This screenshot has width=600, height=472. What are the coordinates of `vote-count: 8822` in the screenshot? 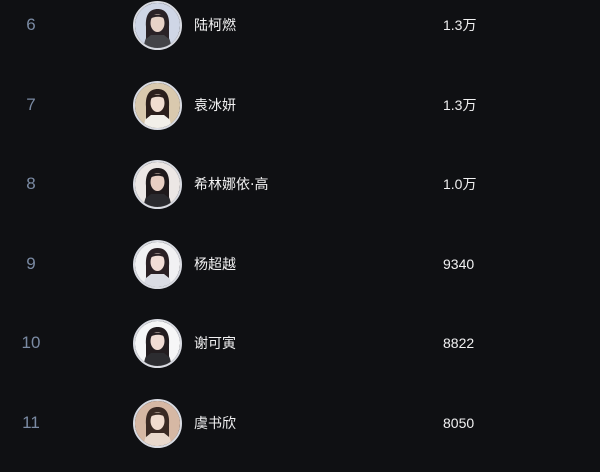 It's located at (459, 343).